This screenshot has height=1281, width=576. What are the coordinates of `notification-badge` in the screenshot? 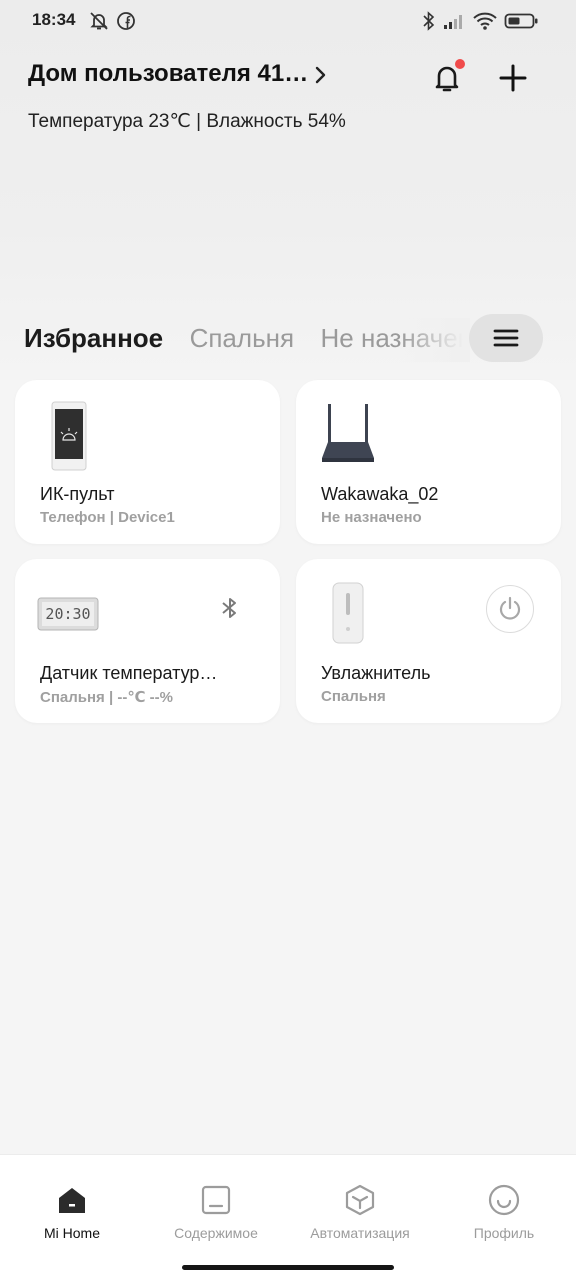 It's located at (460, 64).